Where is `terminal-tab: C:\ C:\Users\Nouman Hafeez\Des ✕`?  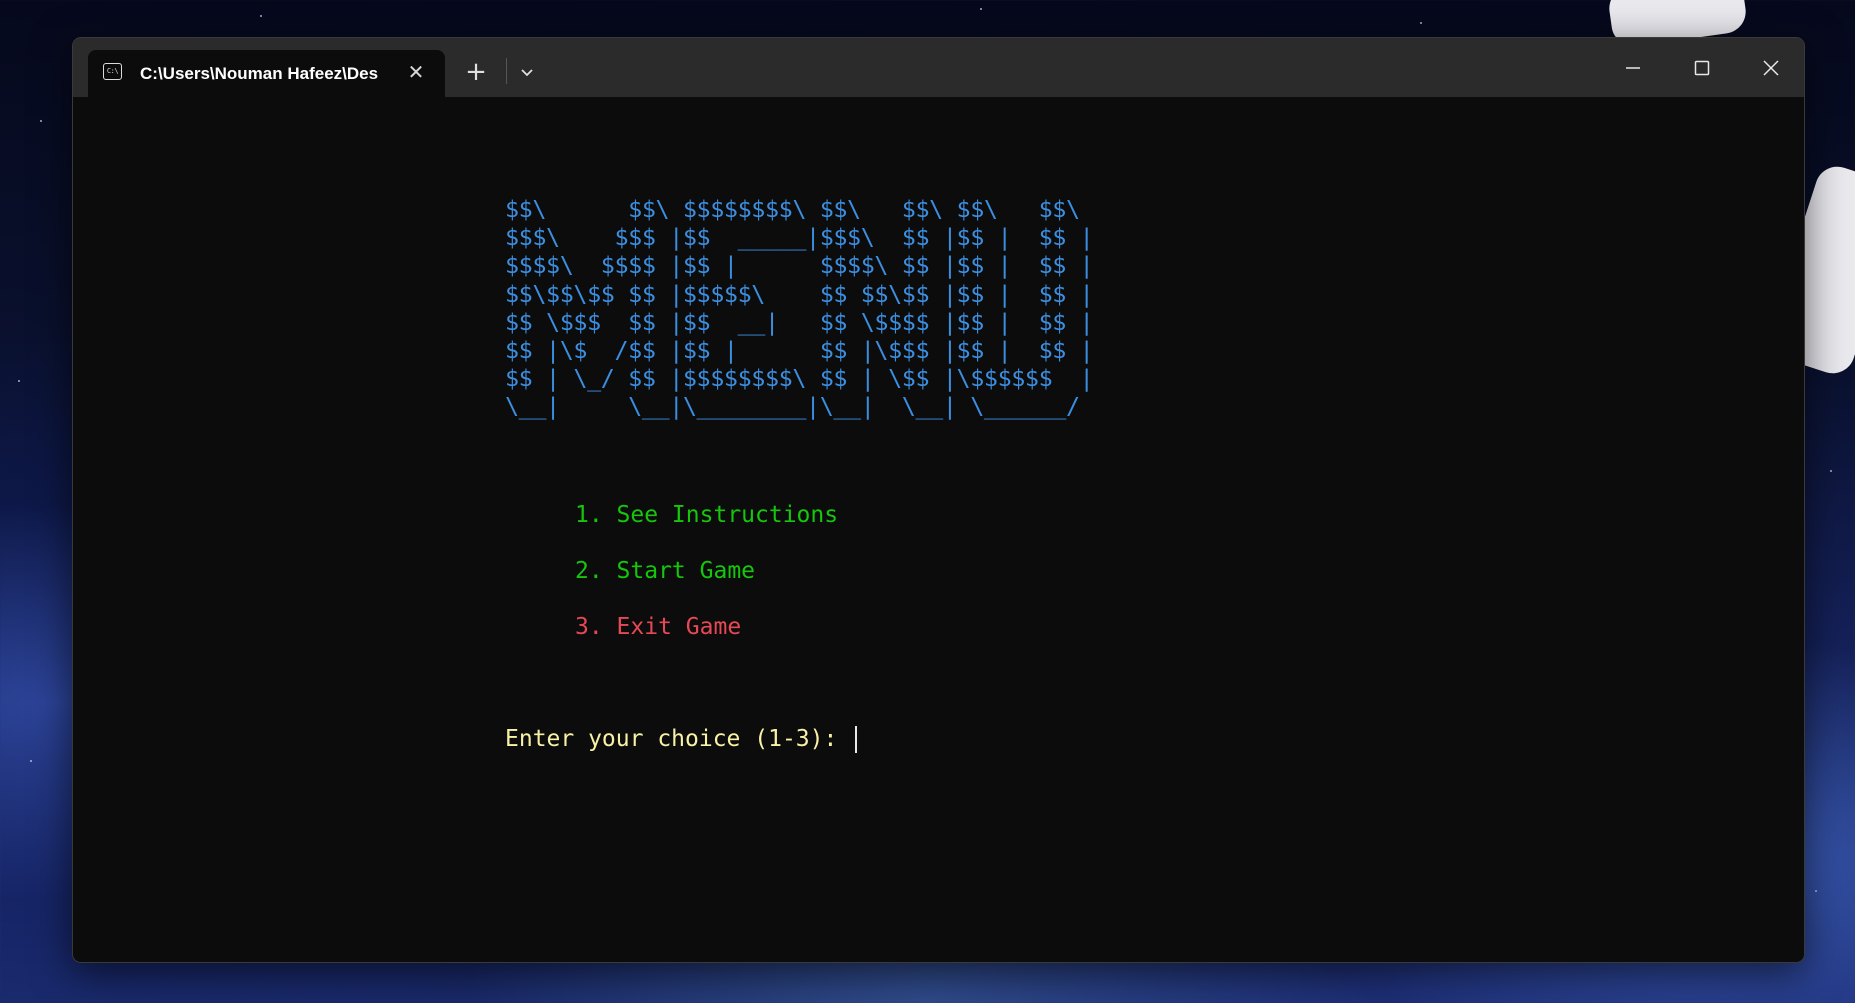 terminal-tab: C:\ C:\Users\Nouman Hafeez\Des ✕ is located at coordinates (266, 73).